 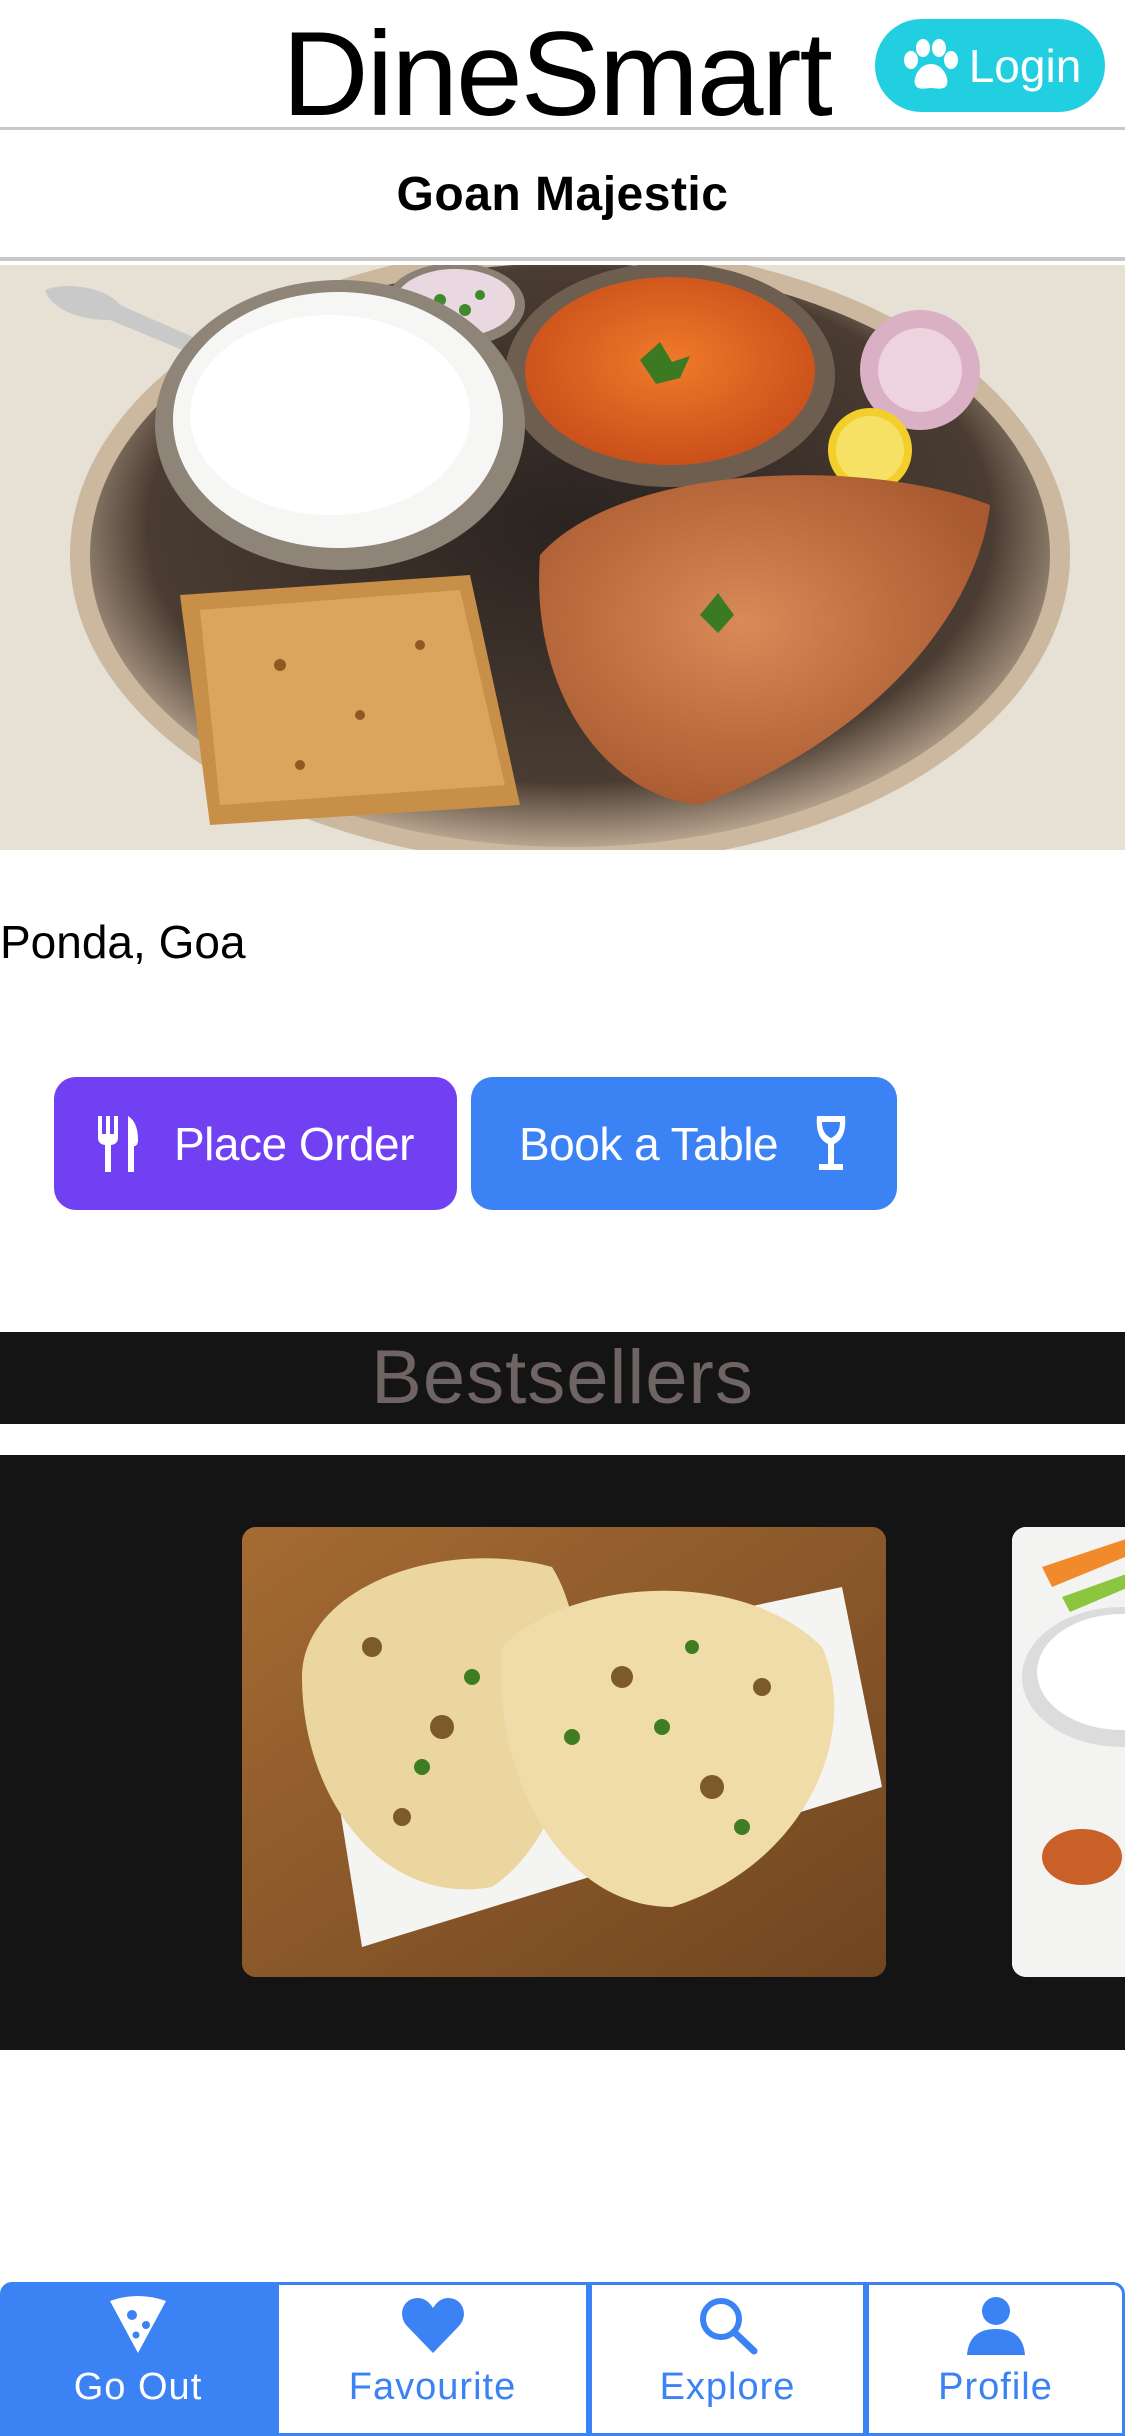 I want to click on dip-bowl-image, so click(x=1068, y=1752).